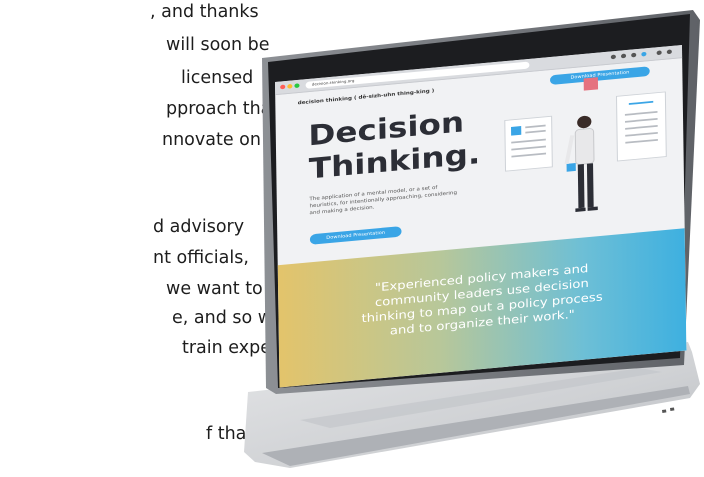 The image size is (704, 477). Describe the element at coordinates (516, 131) in the screenshot. I see `document-image-icon` at that location.